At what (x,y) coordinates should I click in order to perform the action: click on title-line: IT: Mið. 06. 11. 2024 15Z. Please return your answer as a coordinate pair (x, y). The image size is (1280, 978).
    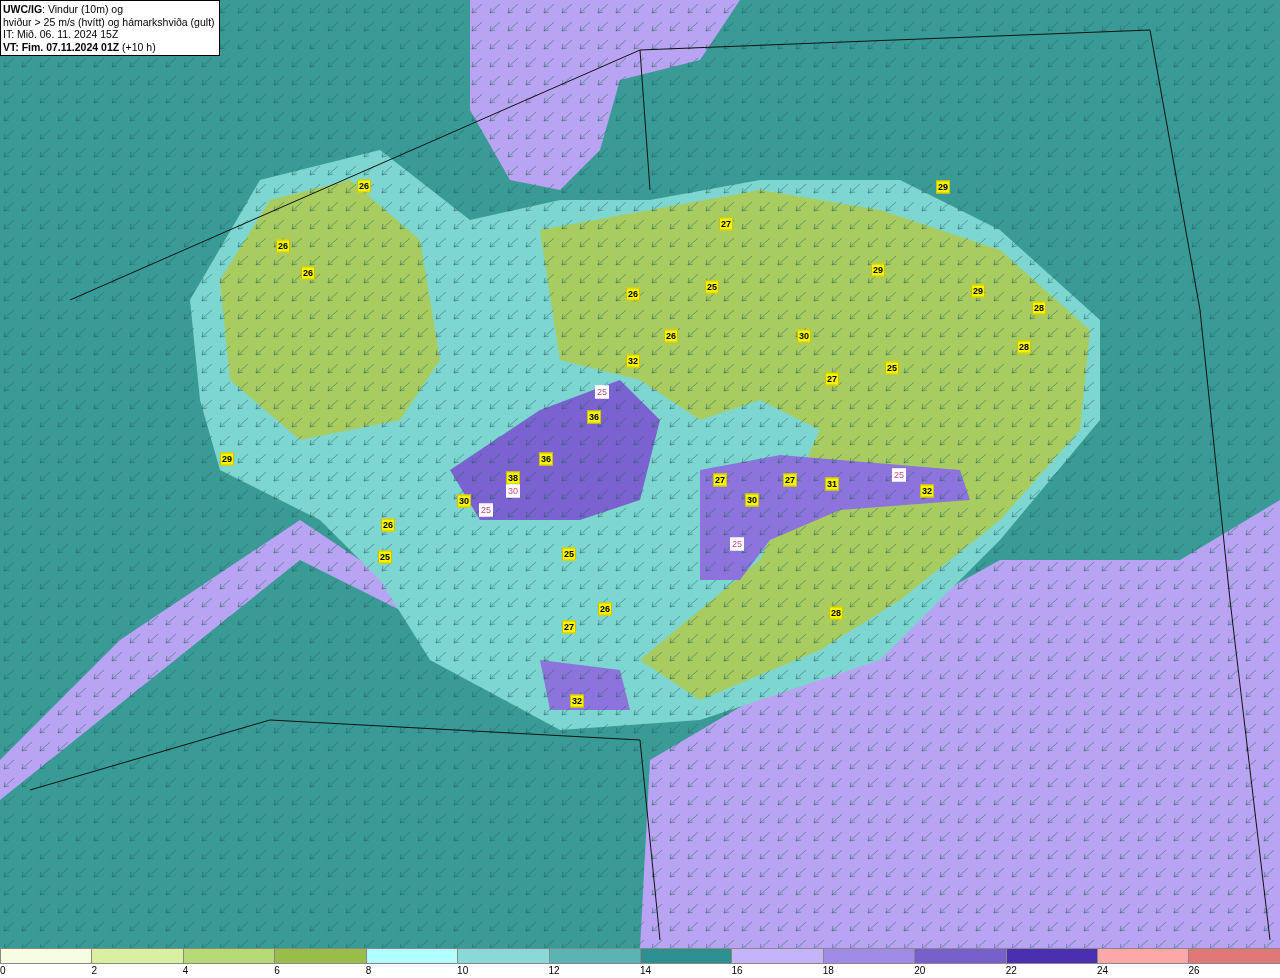
    Looking at the image, I should click on (61, 34).